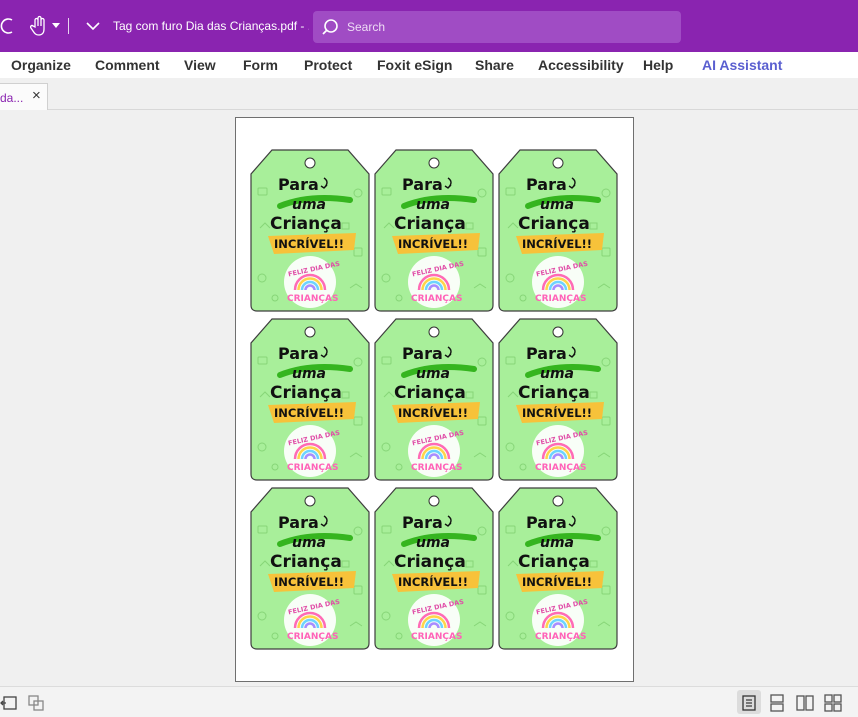 The width and height of the screenshot is (858, 717). Describe the element at coordinates (41, 65) in the screenshot. I see `menu-organize: Organize` at that location.